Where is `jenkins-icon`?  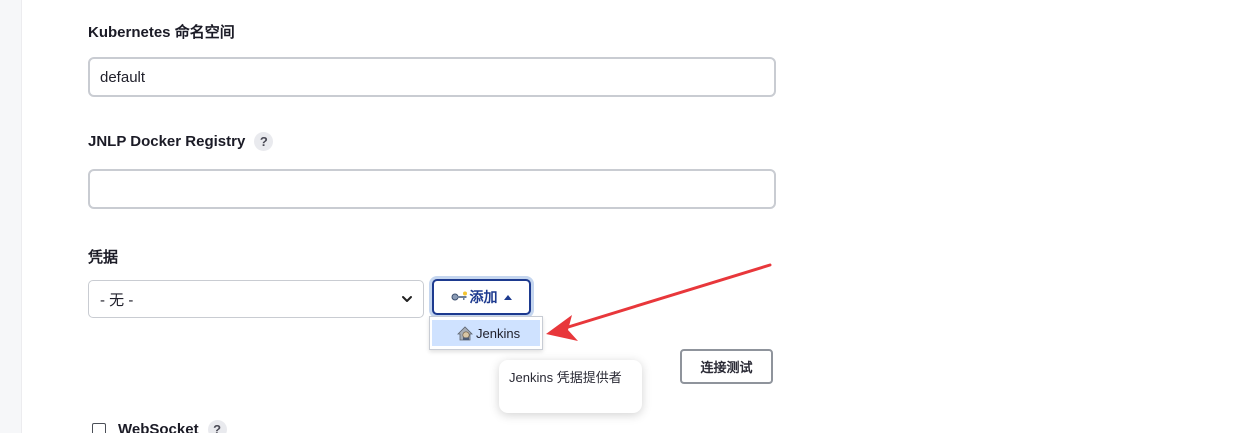 jenkins-icon is located at coordinates (465, 333).